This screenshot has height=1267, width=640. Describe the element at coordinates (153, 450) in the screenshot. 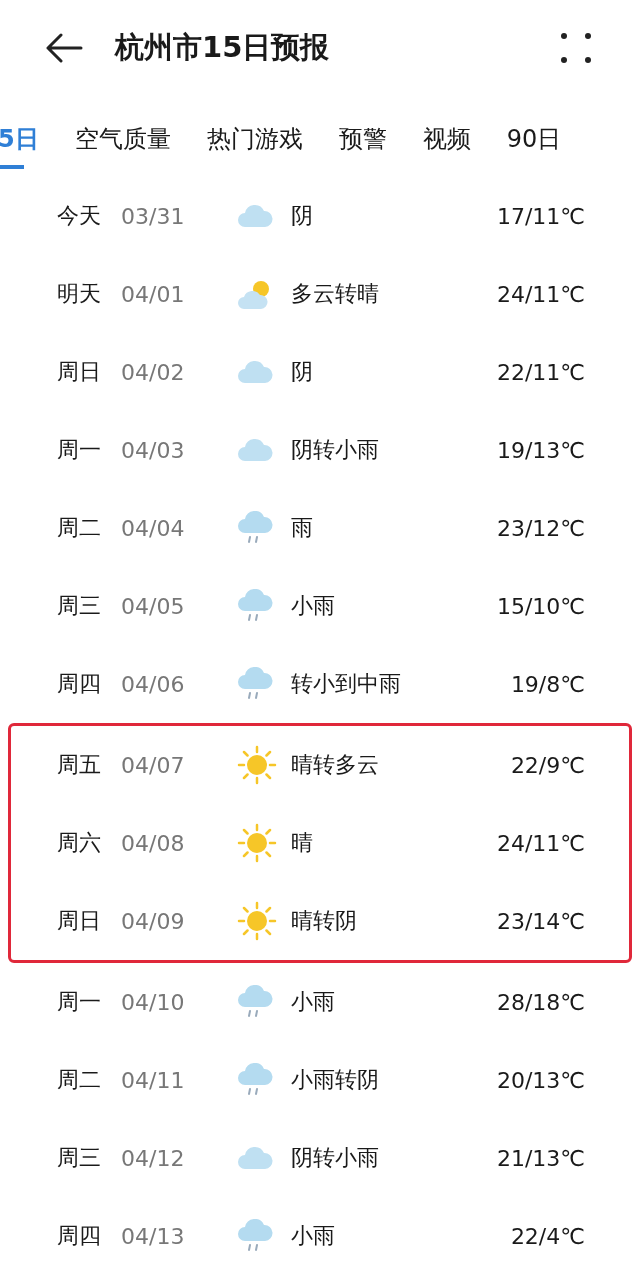

I see `date-label: 04/03` at that location.